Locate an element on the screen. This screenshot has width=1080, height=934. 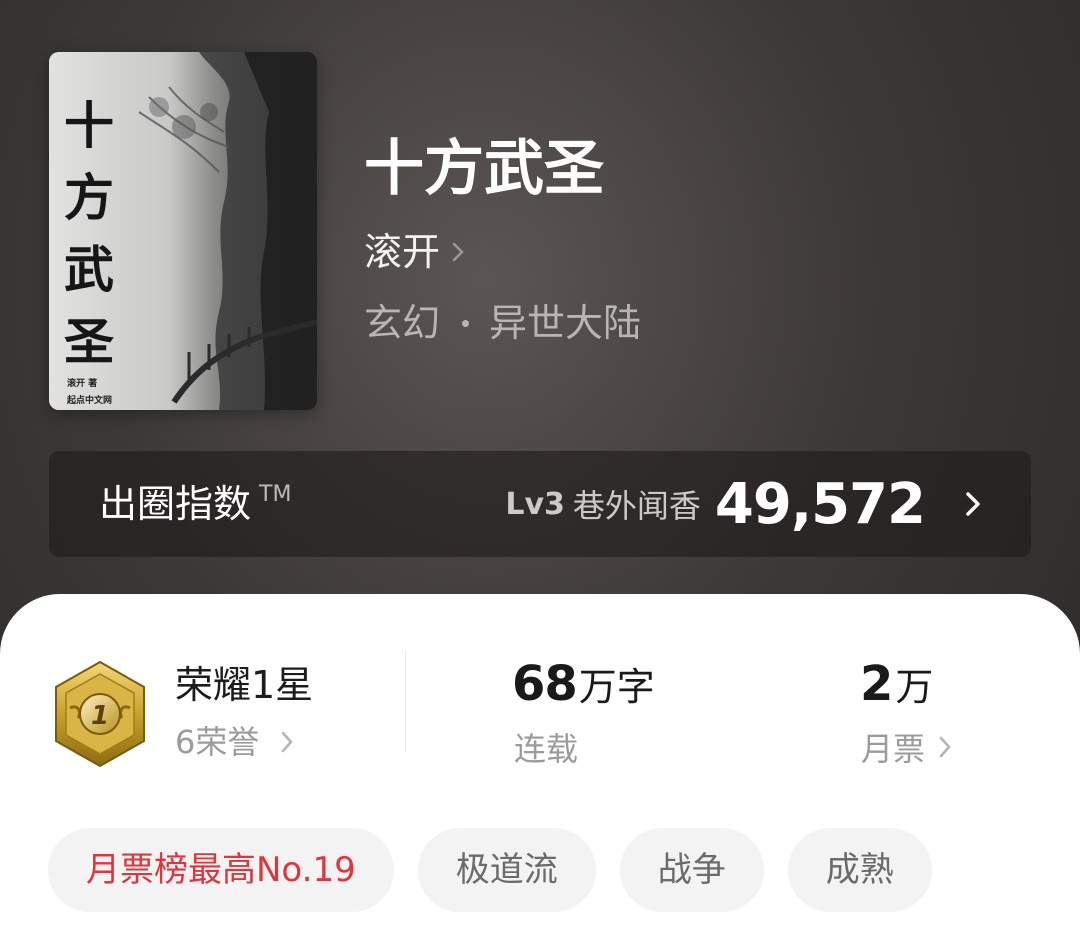
honor-star-badge-icon: 1 is located at coordinates (100, 714).